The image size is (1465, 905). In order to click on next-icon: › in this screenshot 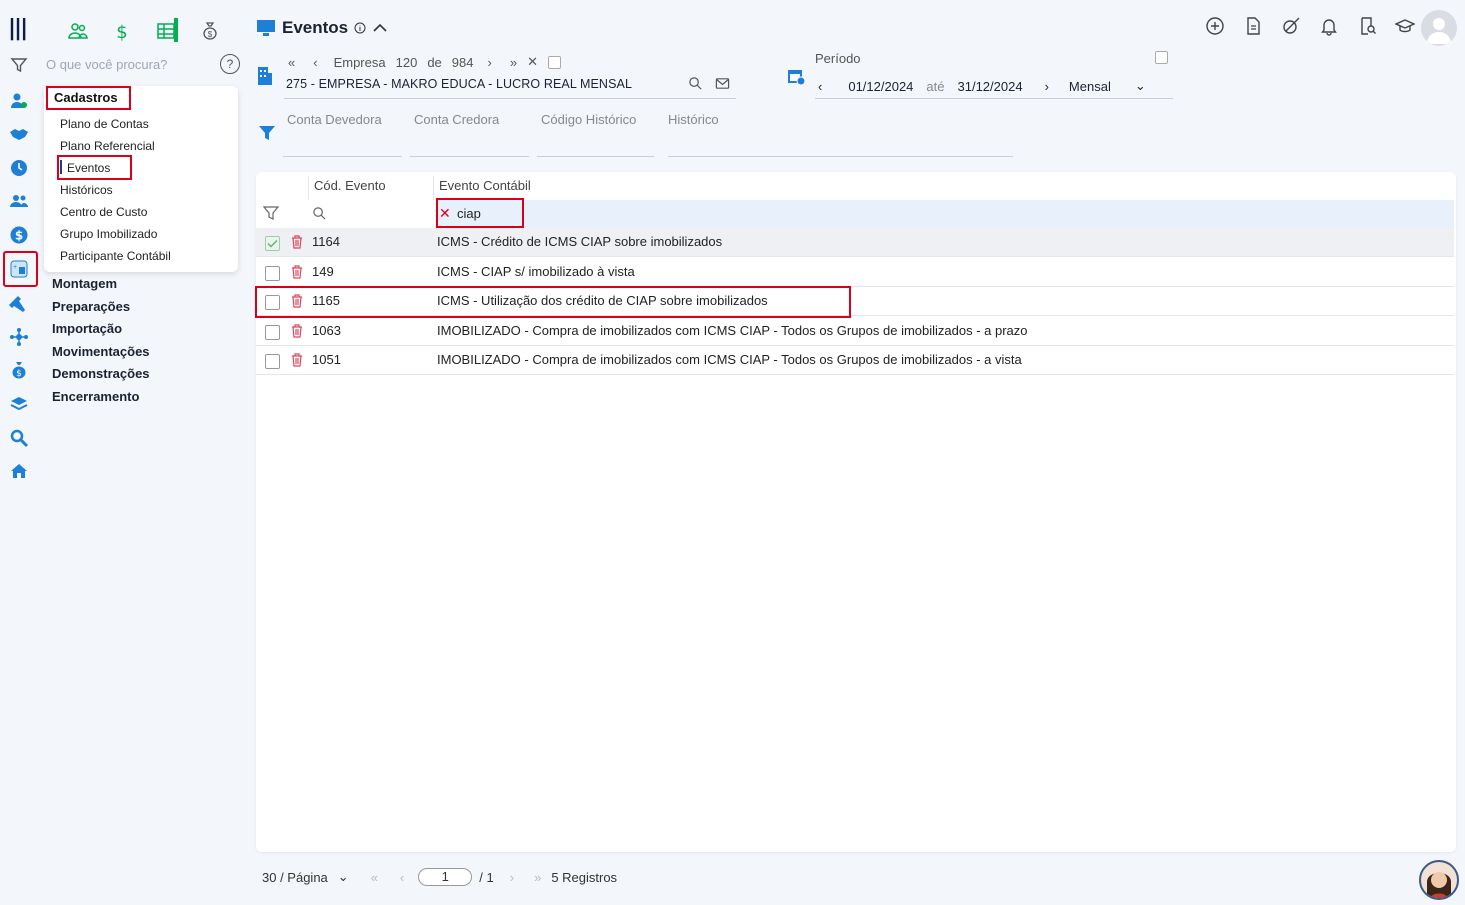, I will do `click(489, 62)`.